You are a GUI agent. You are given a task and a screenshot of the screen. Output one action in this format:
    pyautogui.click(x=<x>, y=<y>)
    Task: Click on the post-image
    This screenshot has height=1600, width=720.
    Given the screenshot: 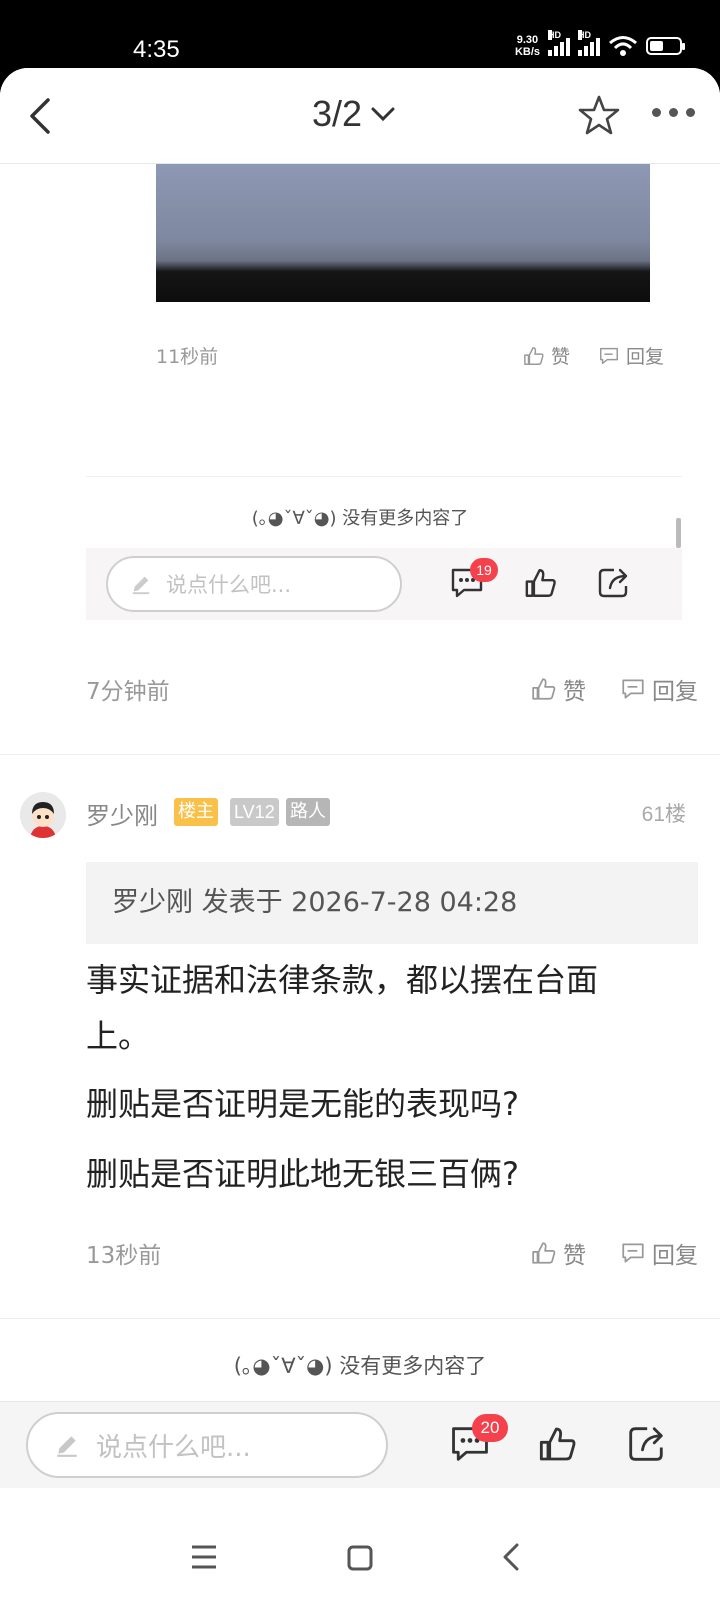 What is the action you would take?
    pyautogui.click(x=403, y=233)
    